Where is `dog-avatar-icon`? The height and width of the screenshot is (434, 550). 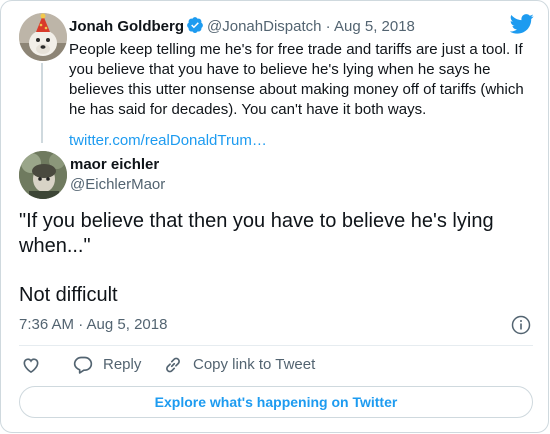 dog-avatar-icon is located at coordinates (43, 37).